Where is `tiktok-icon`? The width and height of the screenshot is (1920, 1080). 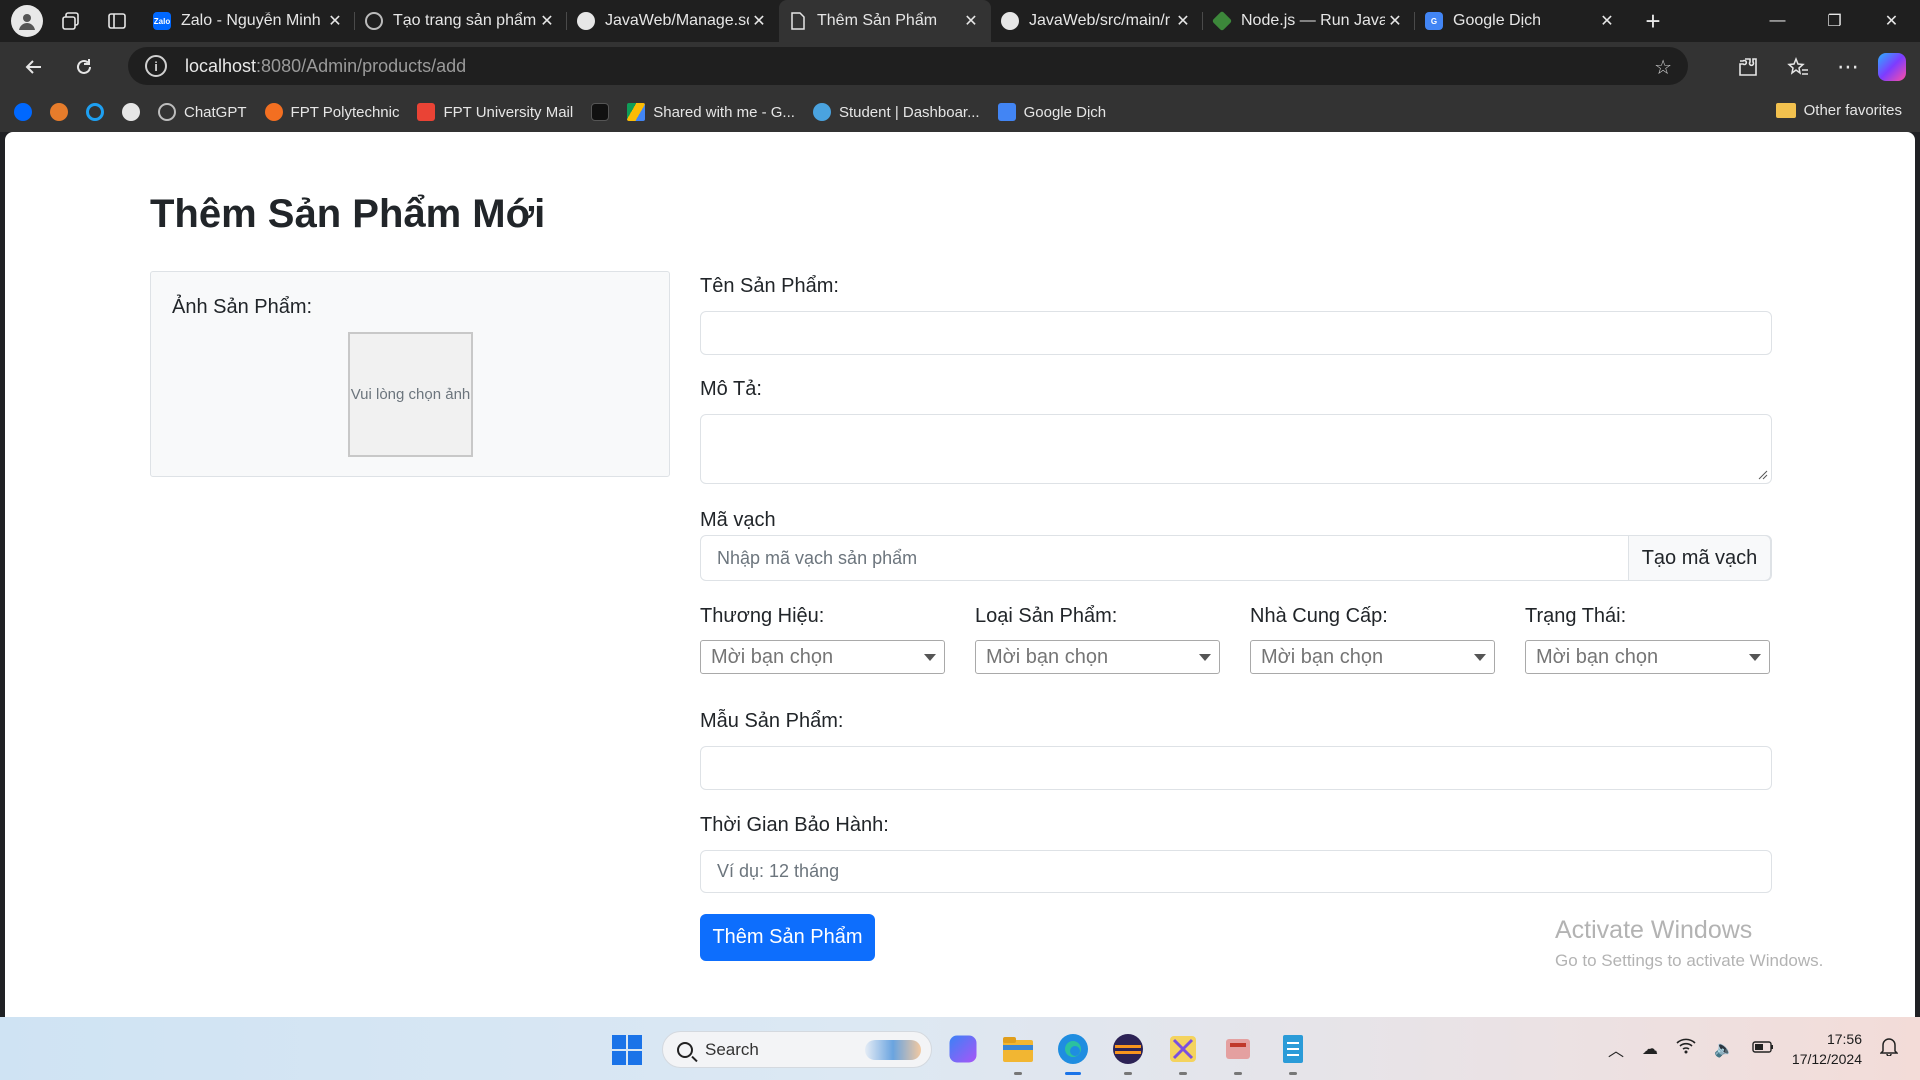
tiktok-icon is located at coordinates (600, 112).